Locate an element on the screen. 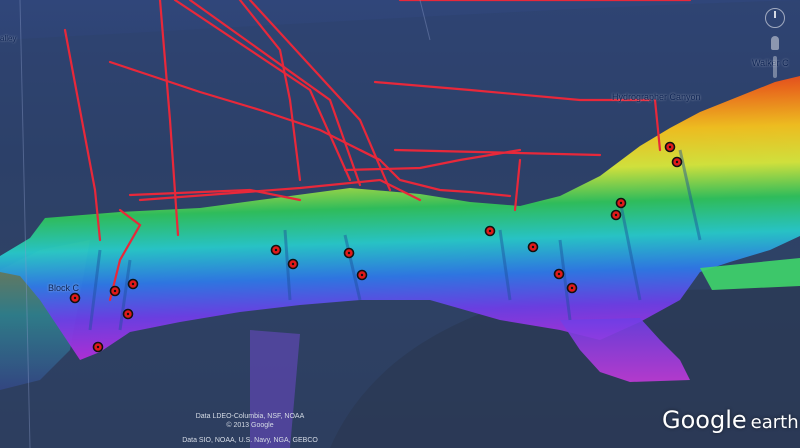 This screenshot has width=800, height=448. compass-icon is located at coordinates (775, 18).